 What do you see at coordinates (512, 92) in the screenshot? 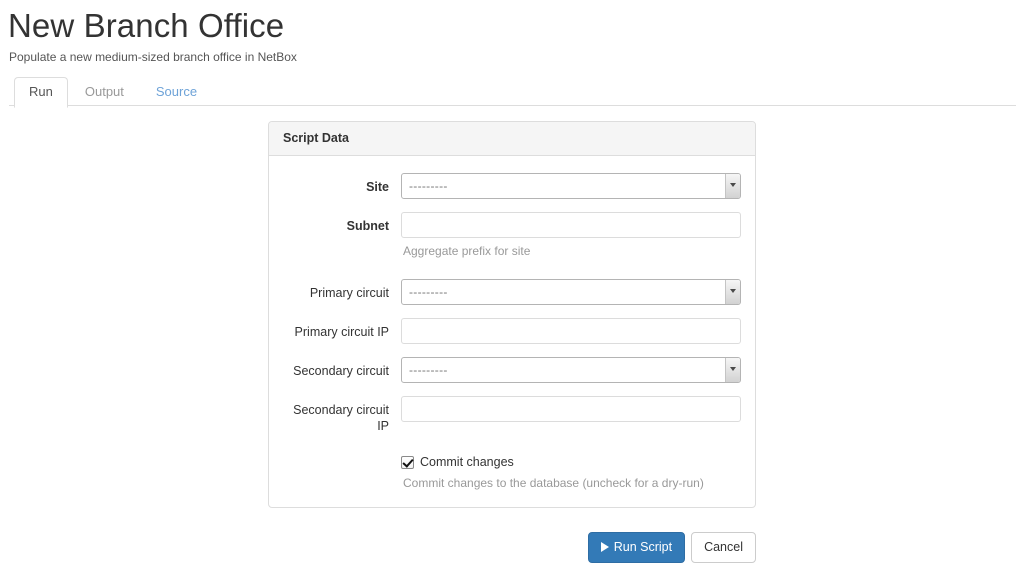
I see `tab-bar: Run Output Source` at bounding box center [512, 92].